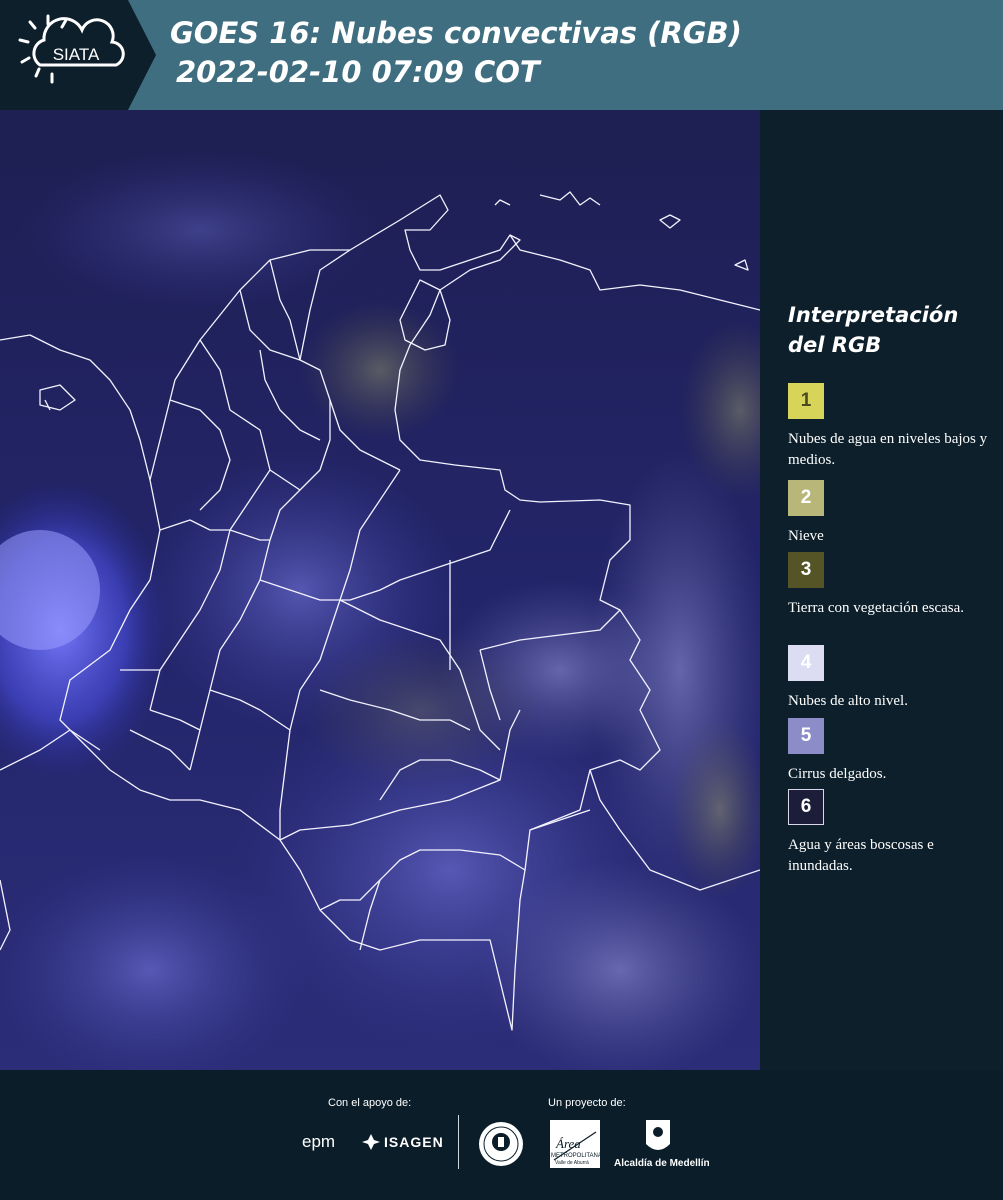 The width and height of the screenshot is (1003, 1200). I want to click on legend-swatch-4: 4, so click(806, 663).